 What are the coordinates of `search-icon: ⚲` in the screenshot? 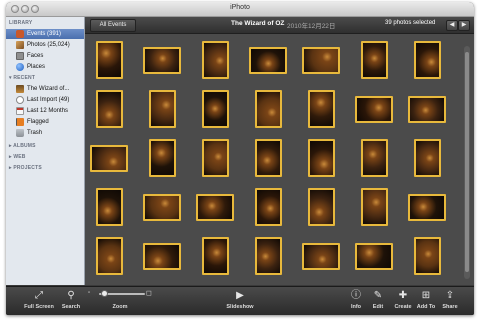 It's located at (71, 295).